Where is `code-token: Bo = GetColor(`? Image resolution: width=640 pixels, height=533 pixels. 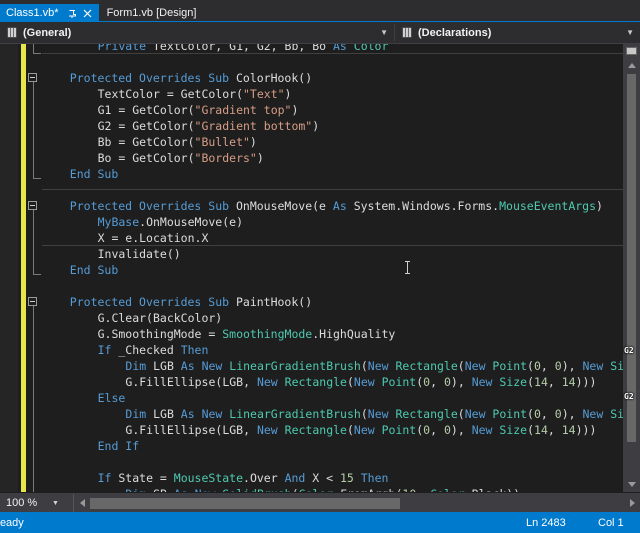 code-token: Bo = GetColor( is located at coordinates (146, 158).